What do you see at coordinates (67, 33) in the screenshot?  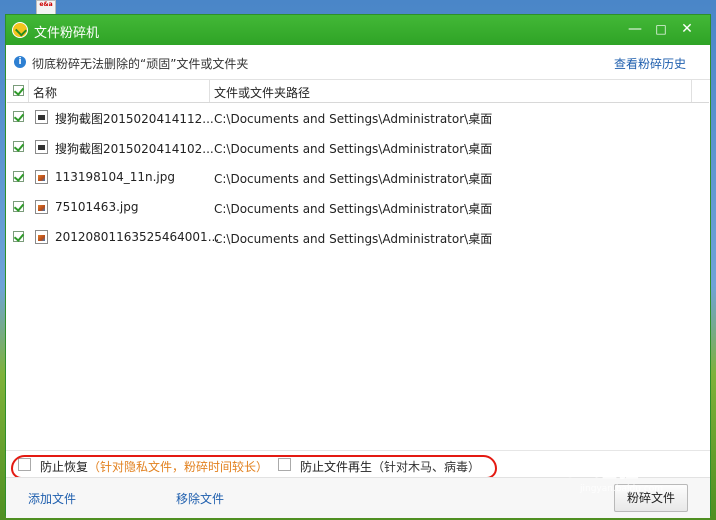 I see `window-title: 文件粉碎机` at bounding box center [67, 33].